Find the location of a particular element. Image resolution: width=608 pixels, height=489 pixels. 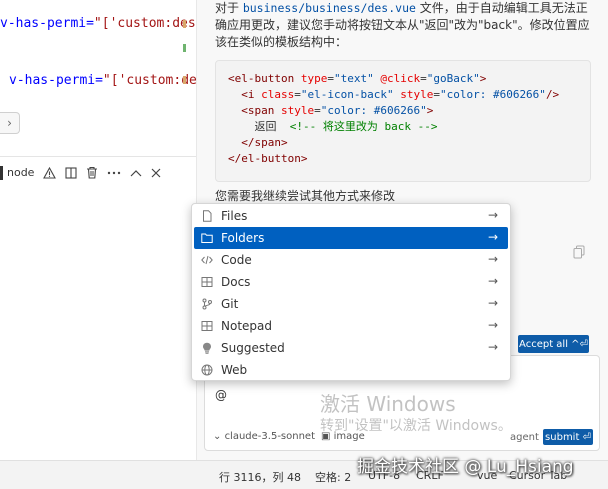

close-icon is located at coordinates (156, 173).